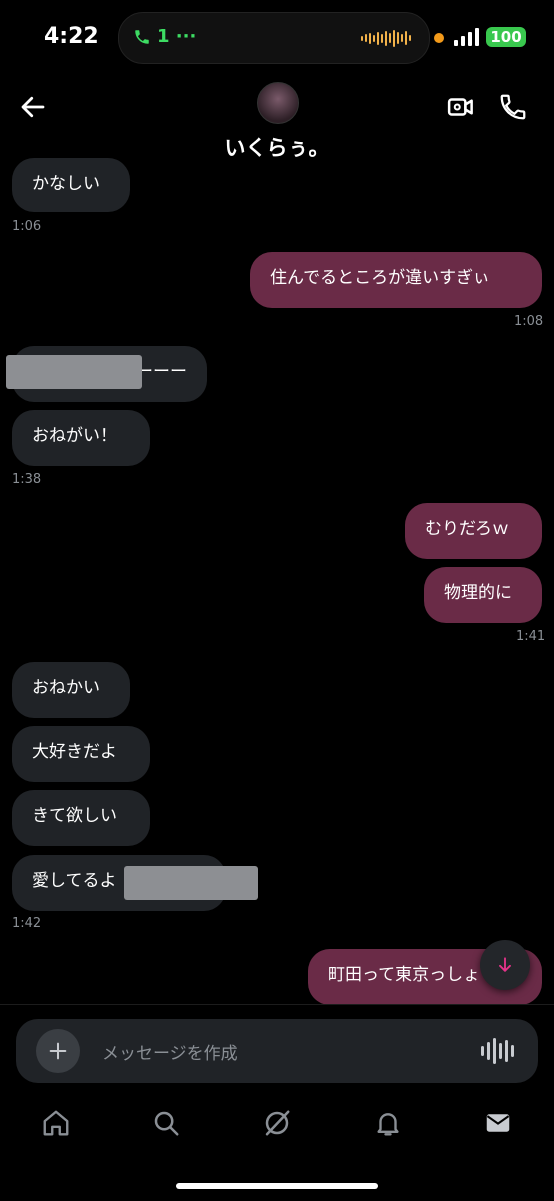 The width and height of the screenshot is (554, 1201). Describe the element at coordinates (466, 37) in the screenshot. I see `cellular-signal-icon` at that location.